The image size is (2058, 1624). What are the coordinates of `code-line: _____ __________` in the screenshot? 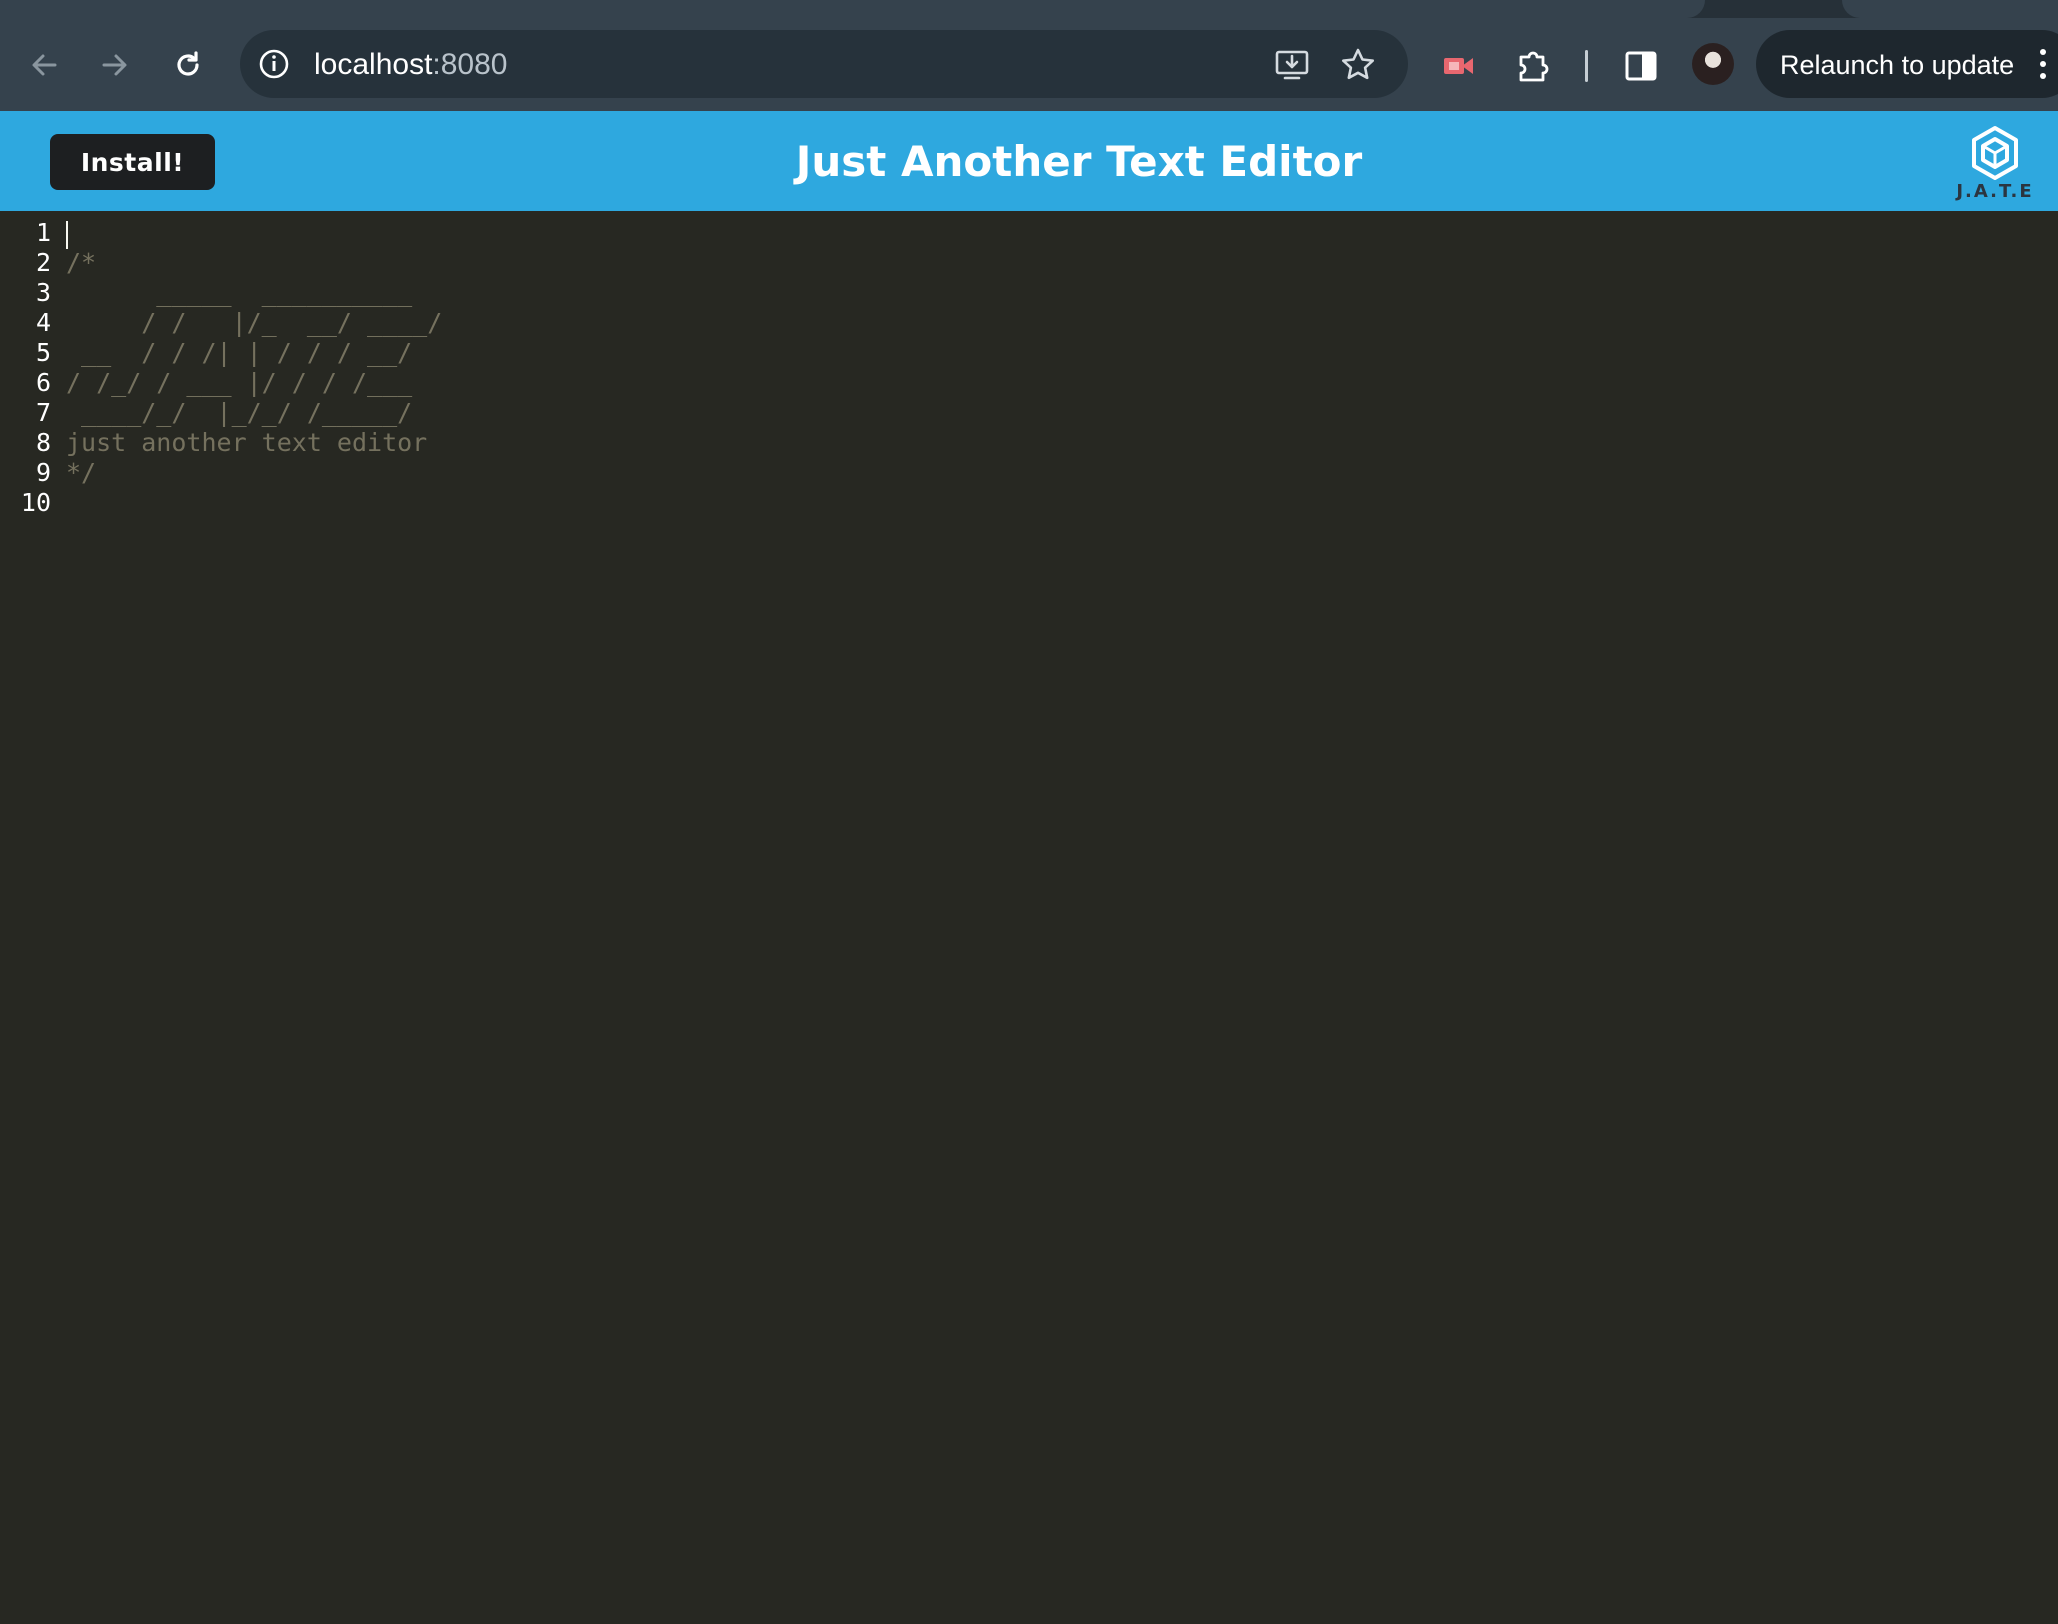 It's located at (254, 293).